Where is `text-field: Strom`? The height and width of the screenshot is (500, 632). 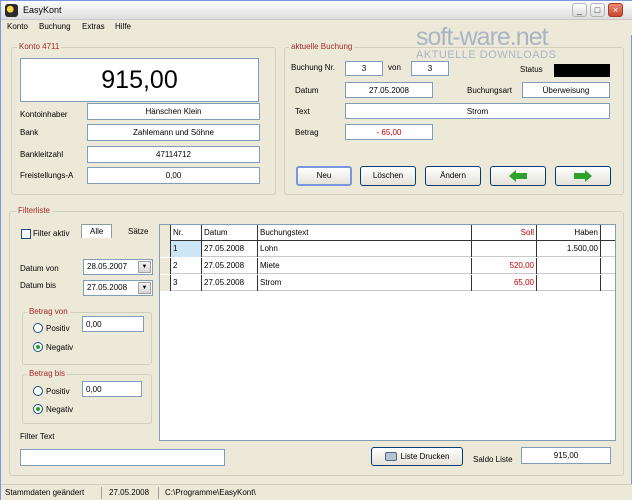 text-field: Strom is located at coordinates (477, 111).